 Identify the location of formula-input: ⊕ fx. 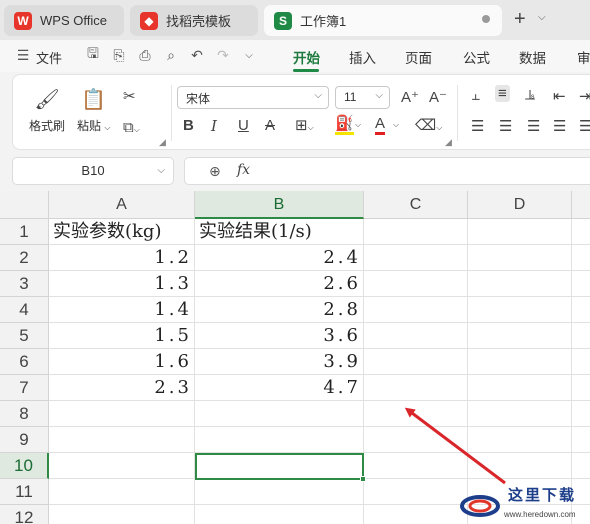
(387, 171).